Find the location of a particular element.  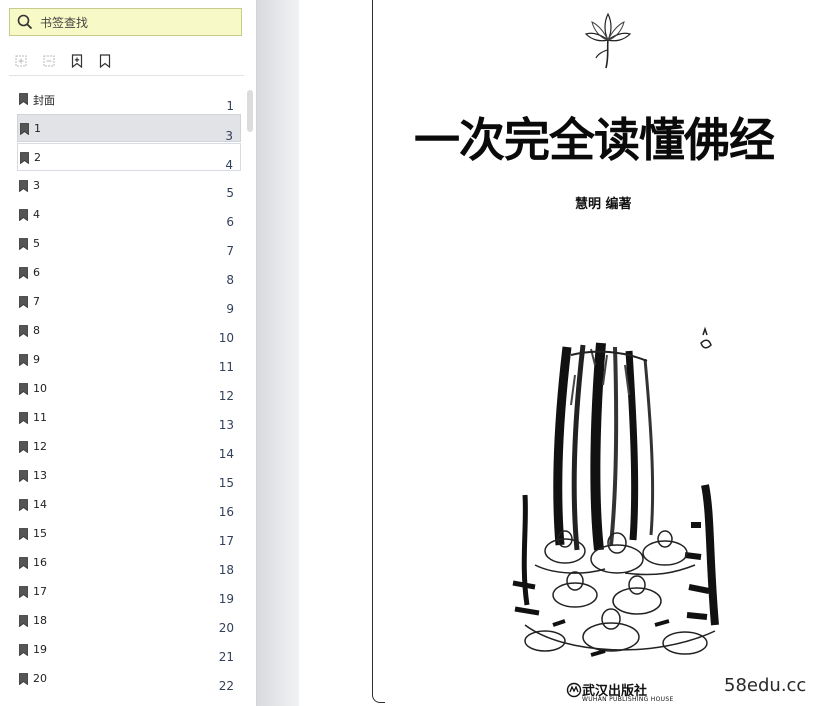

bookmark-page-number: 16 is located at coordinates (226, 512).